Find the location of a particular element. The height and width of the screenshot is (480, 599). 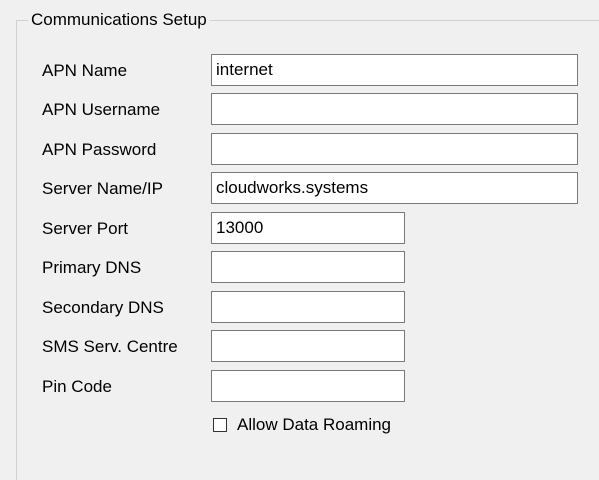

server-name-input is located at coordinates (394, 188).